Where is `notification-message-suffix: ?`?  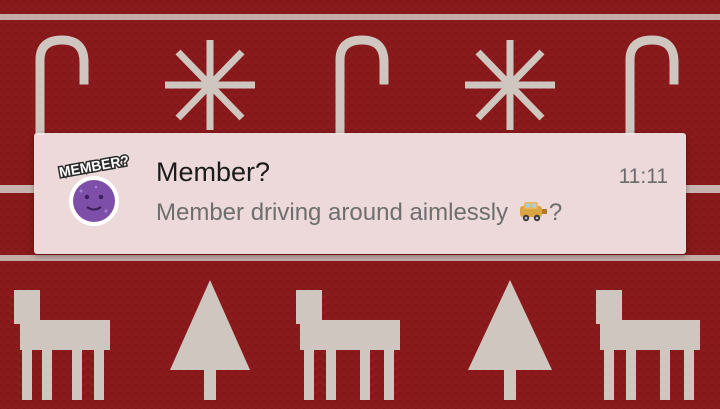
notification-message-suffix: ? is located at coordinates (555, 212).